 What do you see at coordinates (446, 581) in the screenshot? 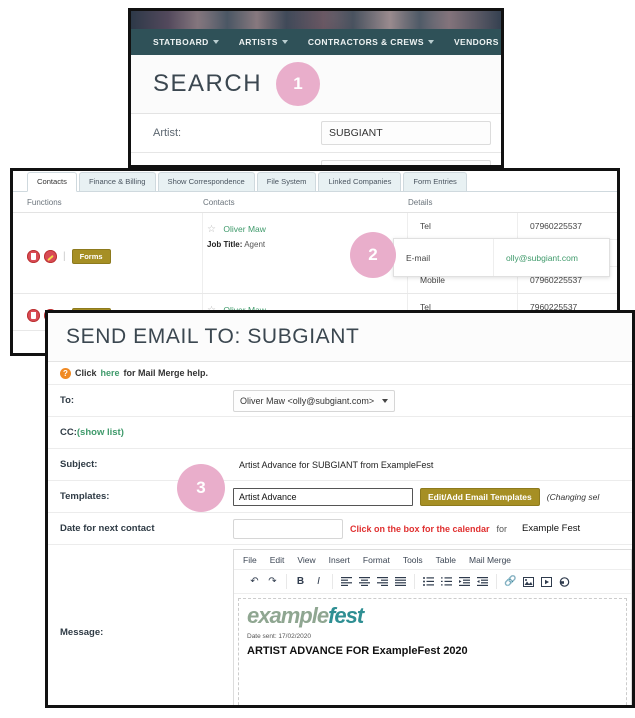
I see `numbered-list-icon` at bounding box center [446, 581].